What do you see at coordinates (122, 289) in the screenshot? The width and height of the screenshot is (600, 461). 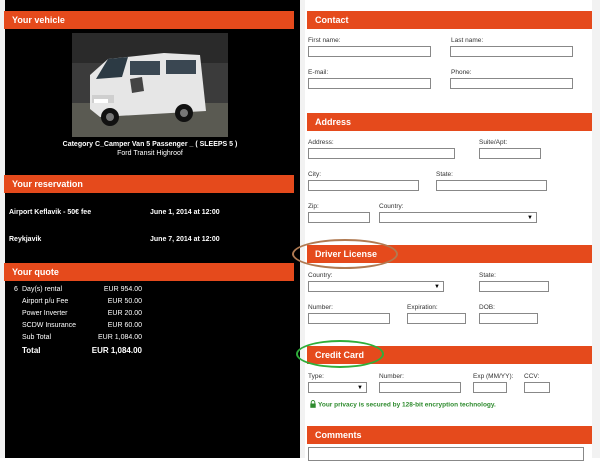 I see `quote-row-value: EUR 954.00` at bounding box center [122, 289].